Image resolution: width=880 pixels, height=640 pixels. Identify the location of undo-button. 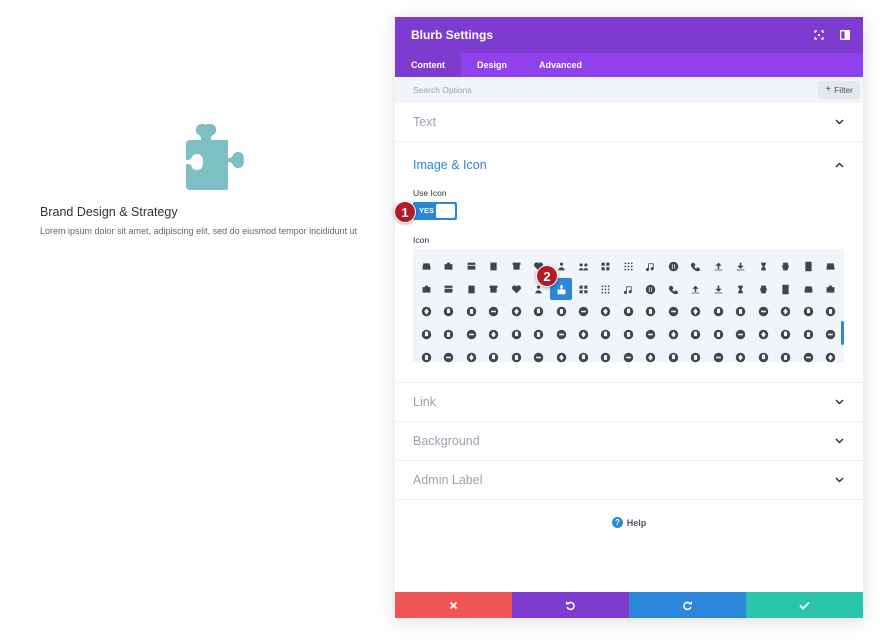
(570, 605).